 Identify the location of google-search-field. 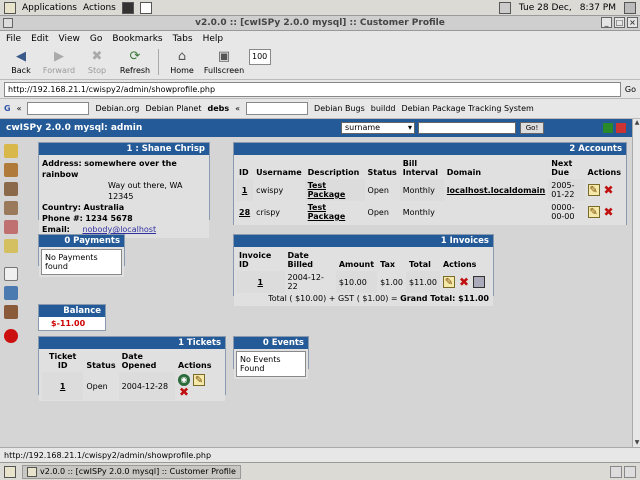
(58, 108).